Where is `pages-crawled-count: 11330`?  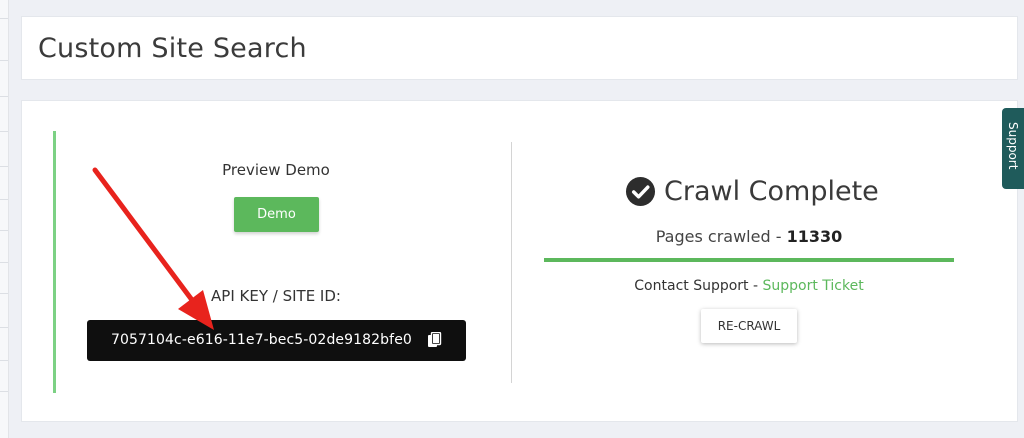 pages-crawled-count: 11330 is located at coordinates (814, 236).